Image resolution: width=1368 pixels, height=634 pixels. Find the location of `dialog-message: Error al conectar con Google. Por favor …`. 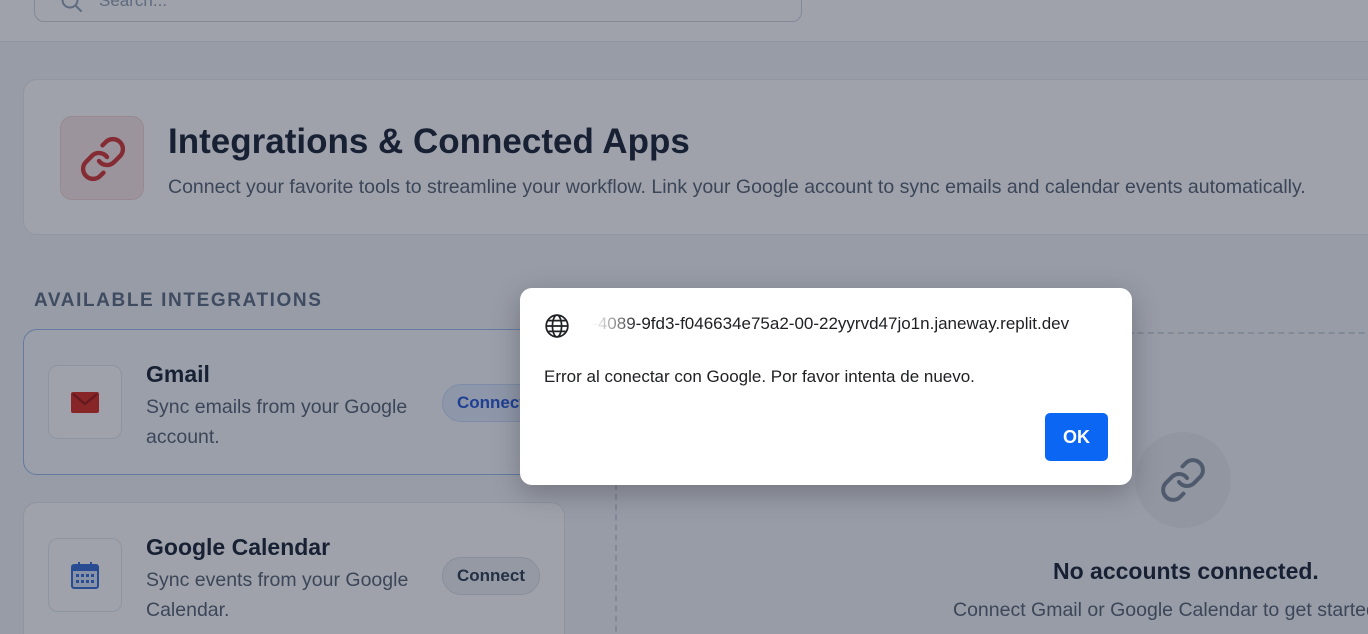

dialog-message: Error al conectar con Google. Por favor … is located at coordinates (759, 376).